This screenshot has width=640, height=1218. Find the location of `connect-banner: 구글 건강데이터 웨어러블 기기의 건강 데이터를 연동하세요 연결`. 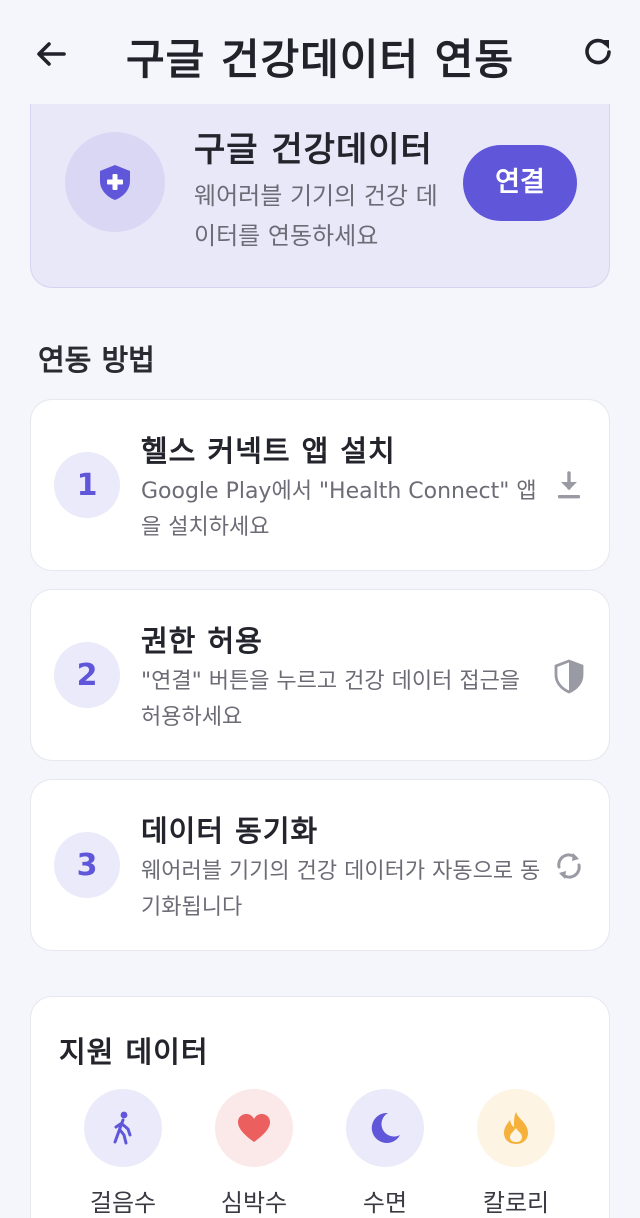

connect-banner: 구글 건강데이터 웨어러블 기기의 건강 데이터를 연동하세요 연결 is located at coordinates (320, 190).